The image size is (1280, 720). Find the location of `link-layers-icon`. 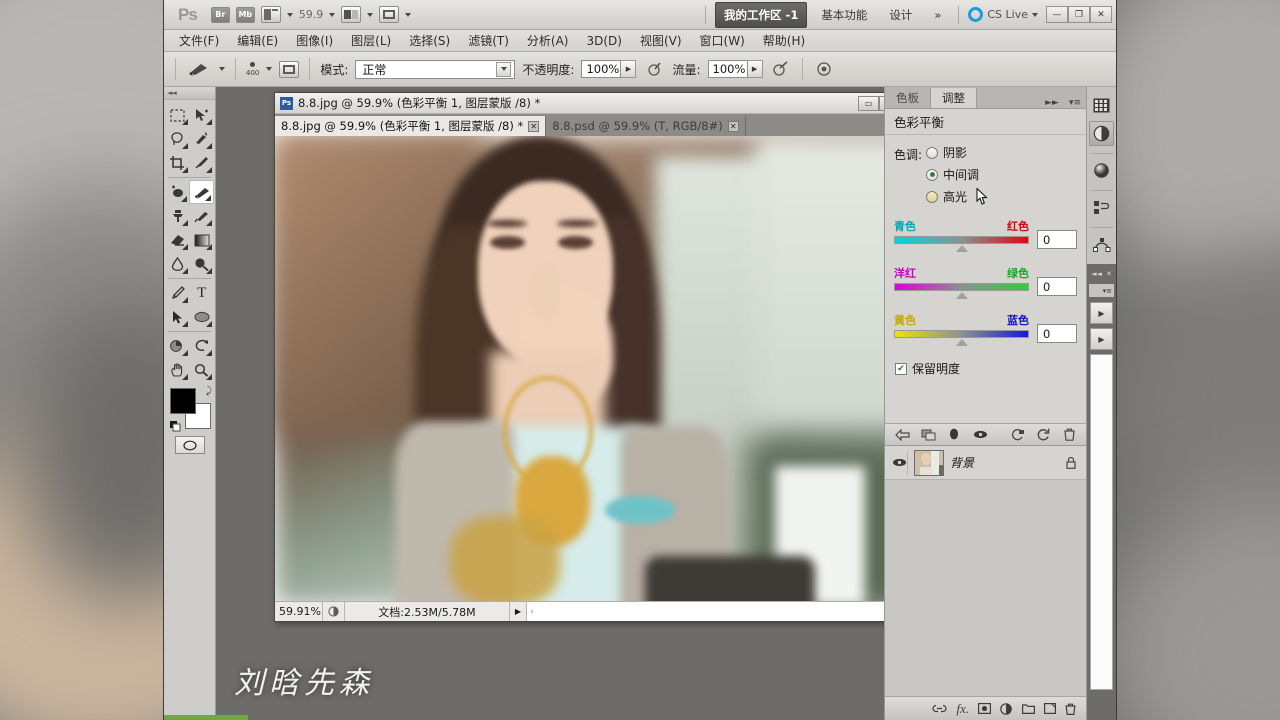

link-layers-icon is located at coordinates (939, 708).